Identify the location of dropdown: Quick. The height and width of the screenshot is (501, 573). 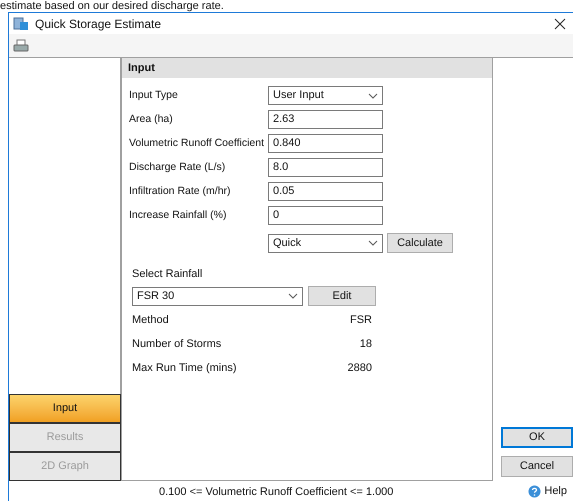
(325, 243).